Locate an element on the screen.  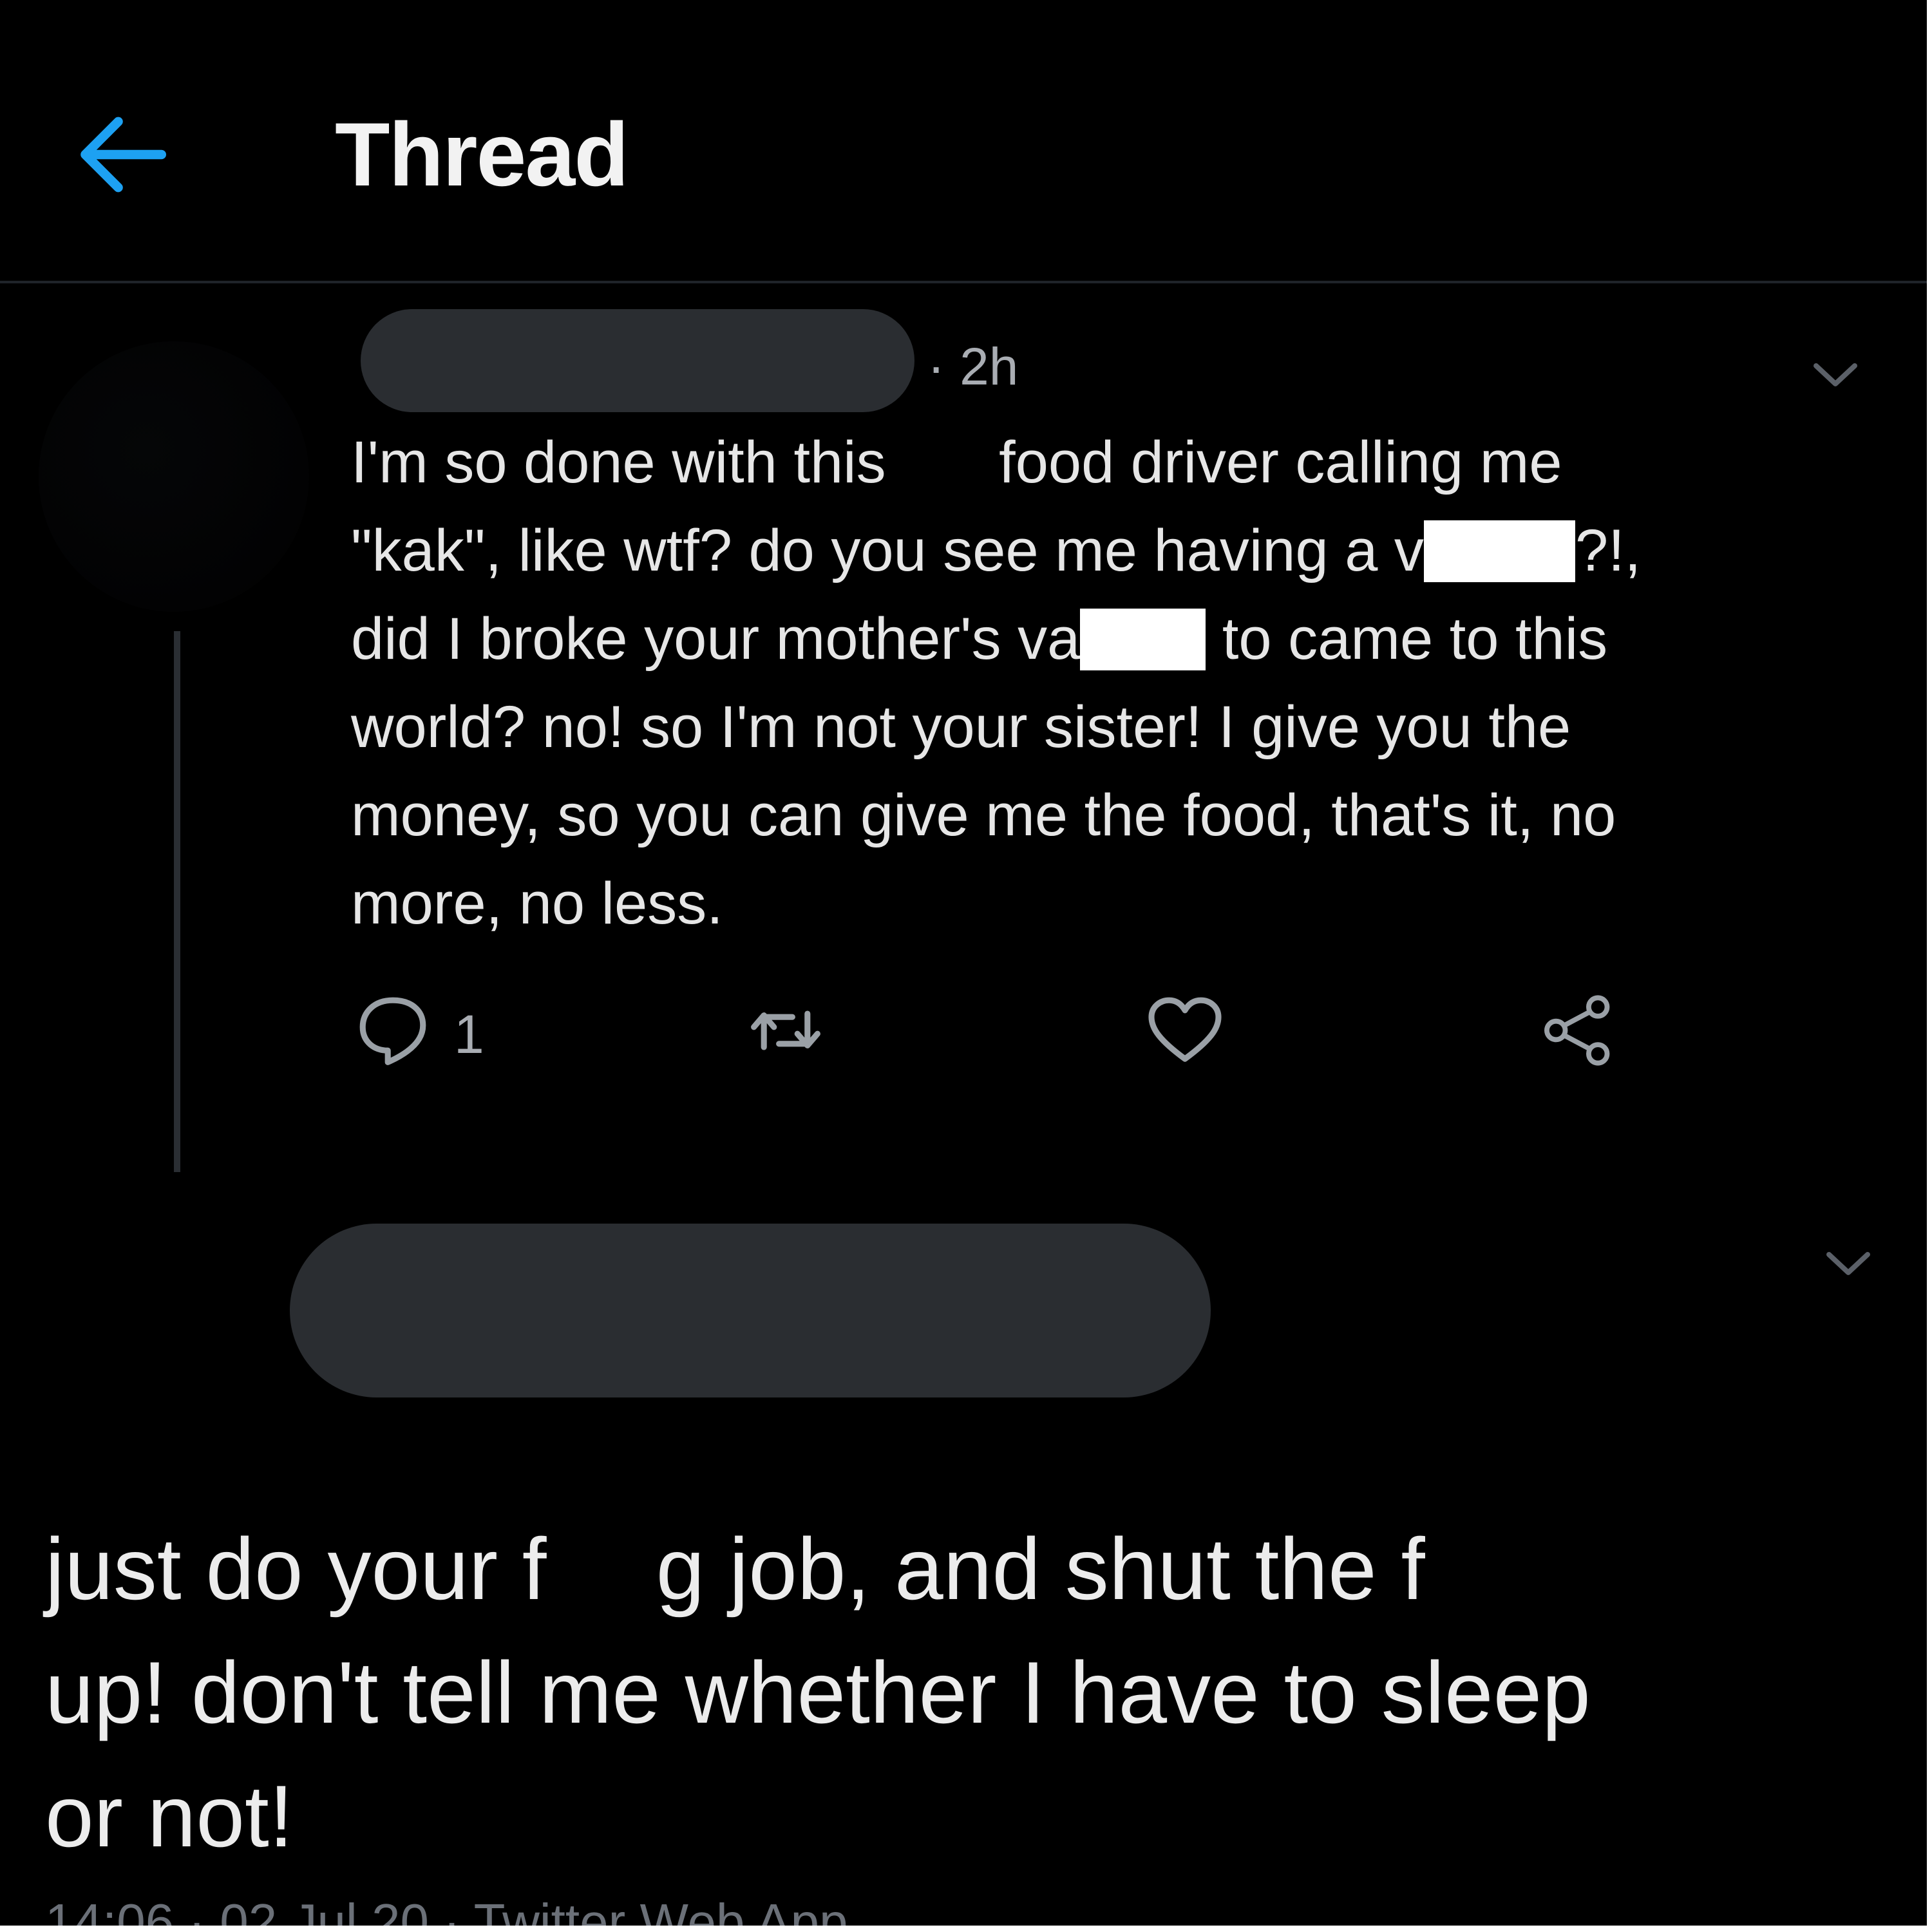
tweet-text-line: or not! is located at coordinates (169, 1816).